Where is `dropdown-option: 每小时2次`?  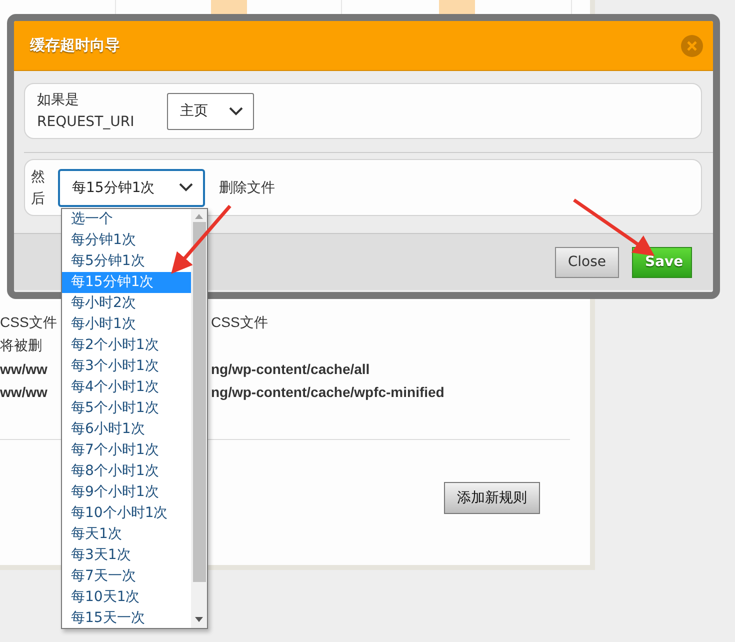
dropdown-option: 每小时2次 is located at coordinates (126, 303).